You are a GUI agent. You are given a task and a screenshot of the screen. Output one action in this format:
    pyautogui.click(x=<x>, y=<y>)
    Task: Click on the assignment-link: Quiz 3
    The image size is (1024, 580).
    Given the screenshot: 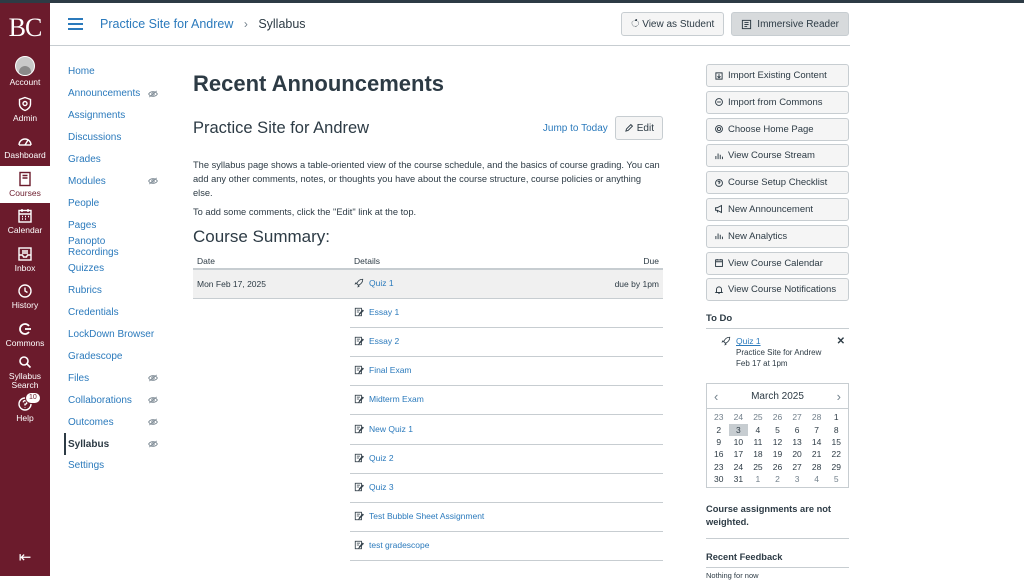 What is the action you would take?
    pyautogui.click(x=374, y=487)
    